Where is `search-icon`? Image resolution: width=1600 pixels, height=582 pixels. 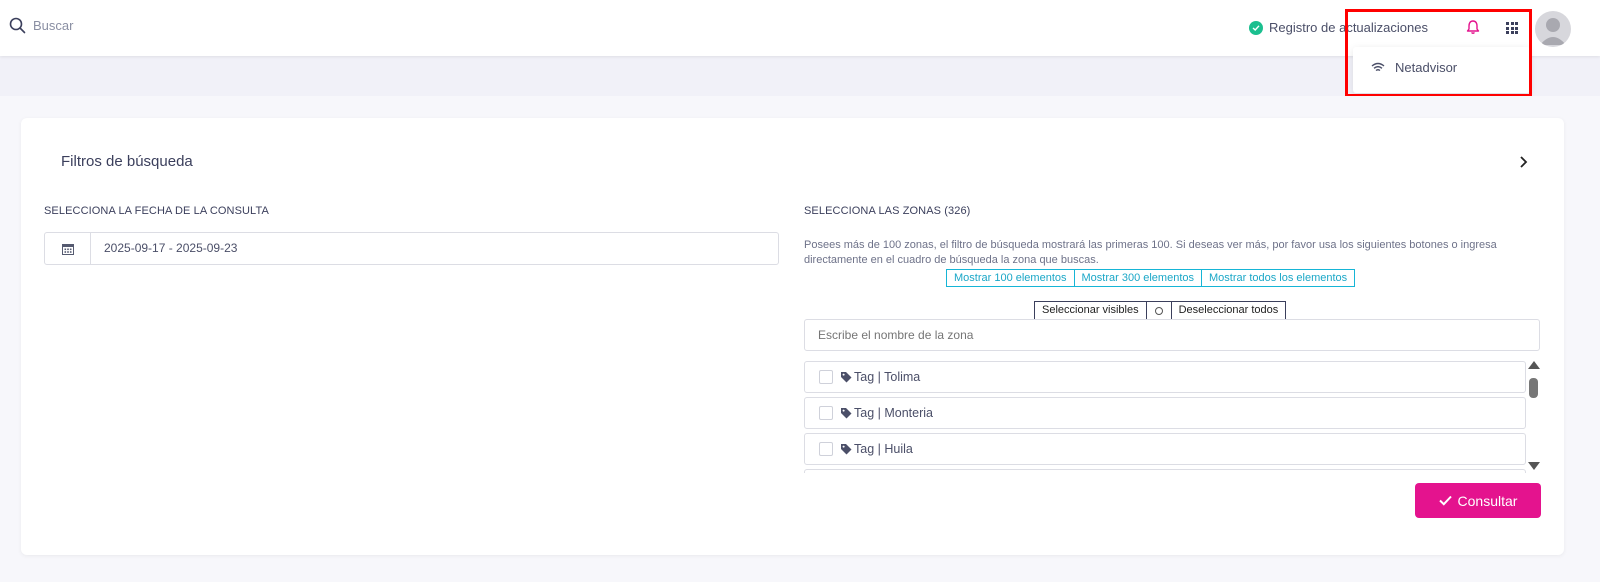 search-icon is located at coordinates (17, 25).